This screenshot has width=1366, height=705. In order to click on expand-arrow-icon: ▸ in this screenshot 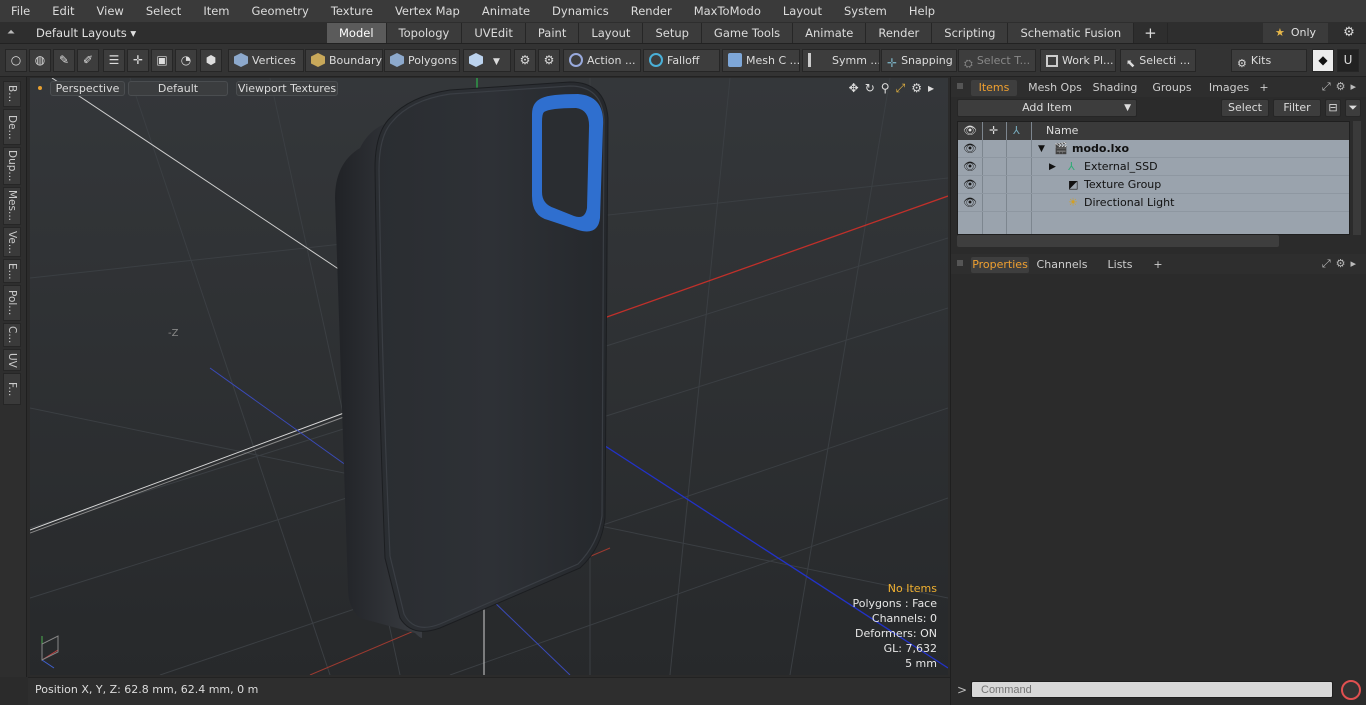, I will do `click(931, 88)`.